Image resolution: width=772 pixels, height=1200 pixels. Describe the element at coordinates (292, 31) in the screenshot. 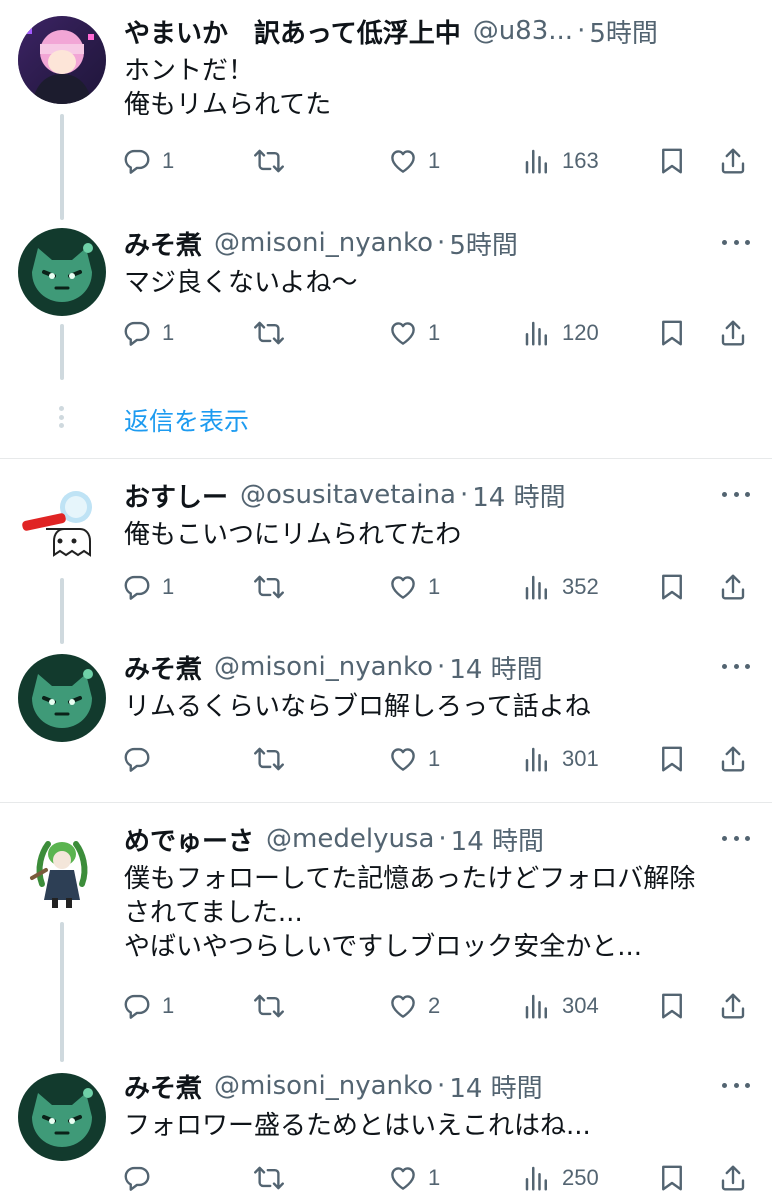

I see `display-name: やまいか 訳あって低浮上中` at that location.